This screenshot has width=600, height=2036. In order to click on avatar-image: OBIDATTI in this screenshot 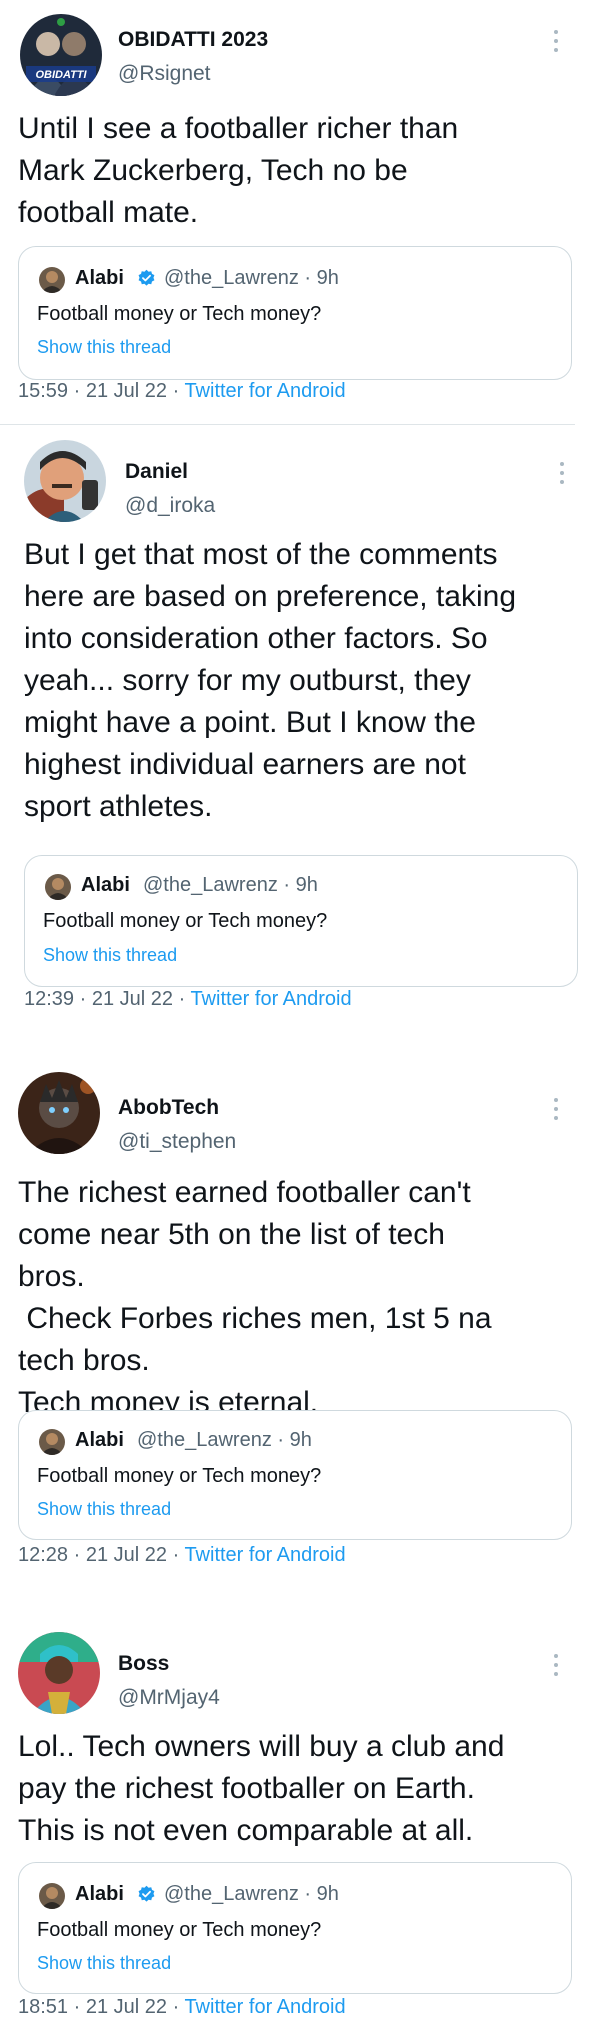, I will do `click(61, 55)`.